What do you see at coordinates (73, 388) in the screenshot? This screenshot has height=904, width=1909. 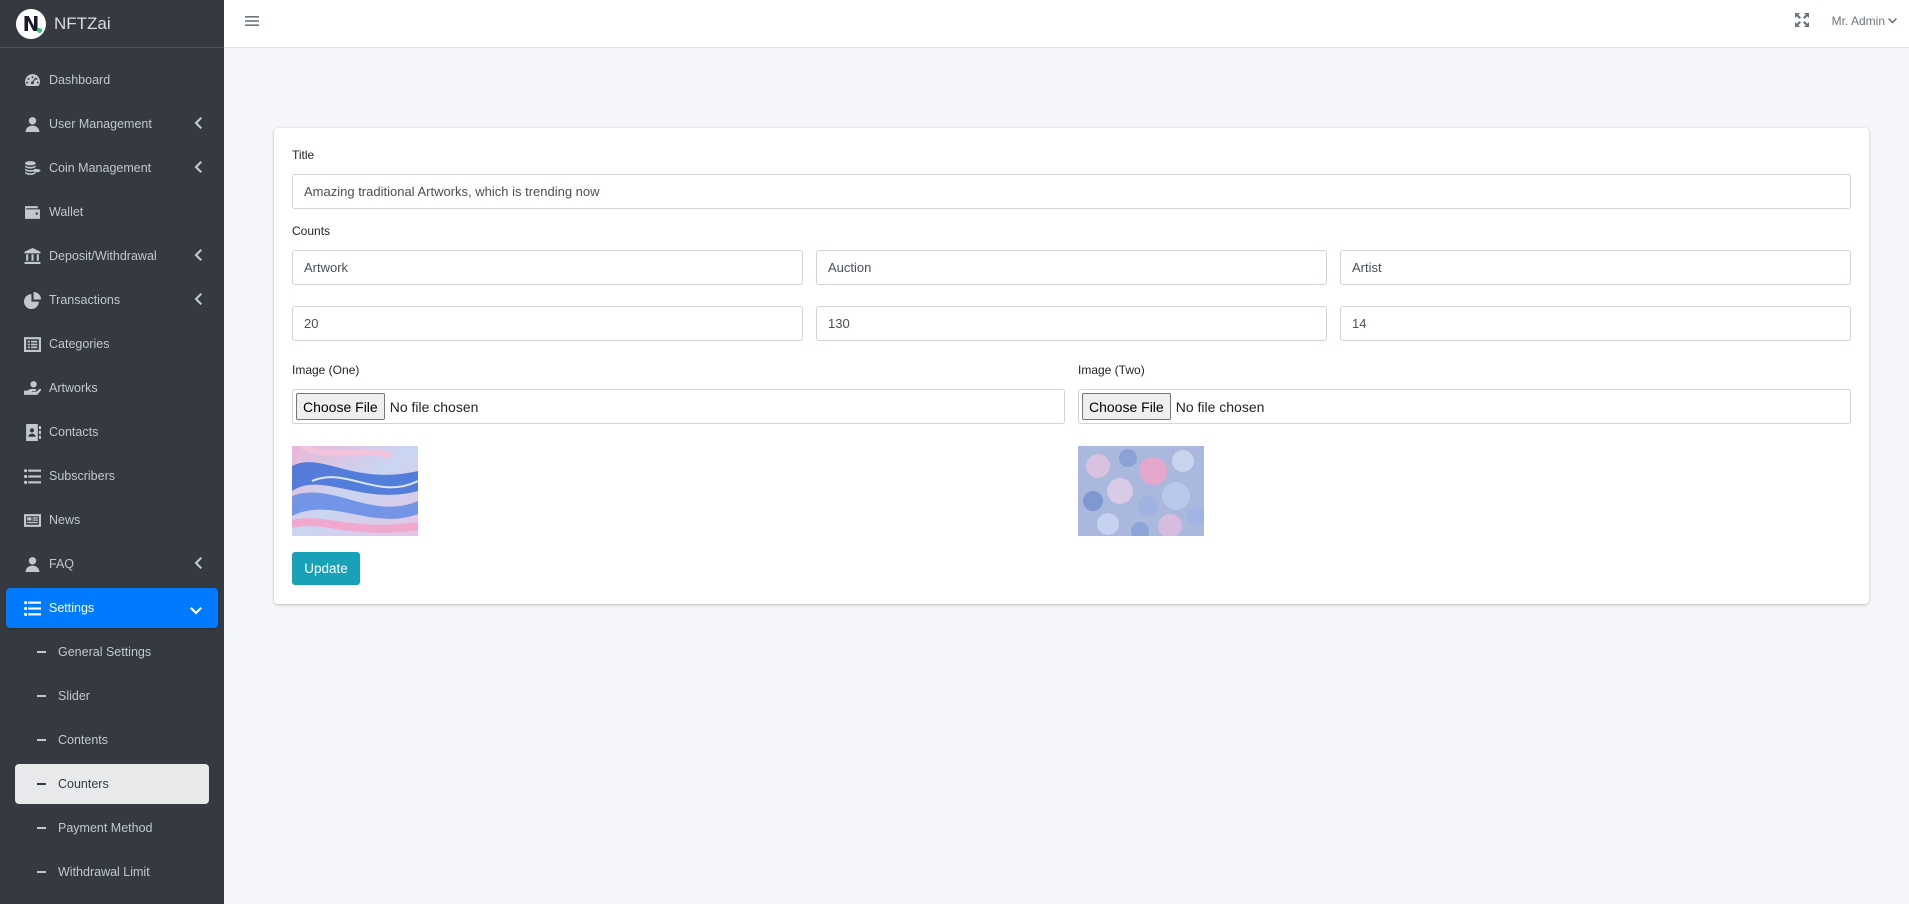 I see `sidebar-item-label: Artworks` at bounding box center [73, 388].